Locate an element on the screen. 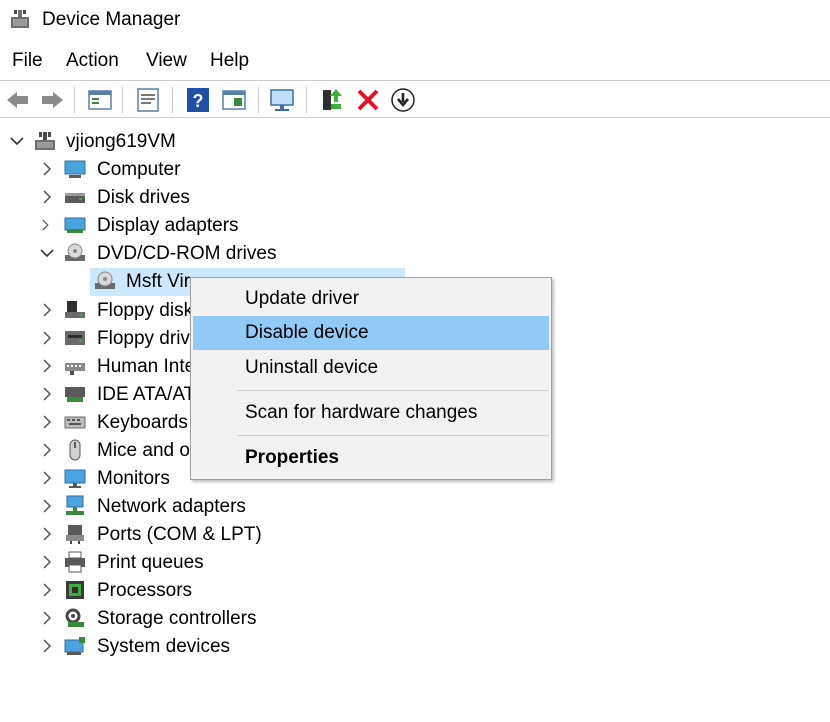 The width and height of the screenshot is (830, 722). tree-item-label: IDE ATA/AT is located at coordinates (146, 394).